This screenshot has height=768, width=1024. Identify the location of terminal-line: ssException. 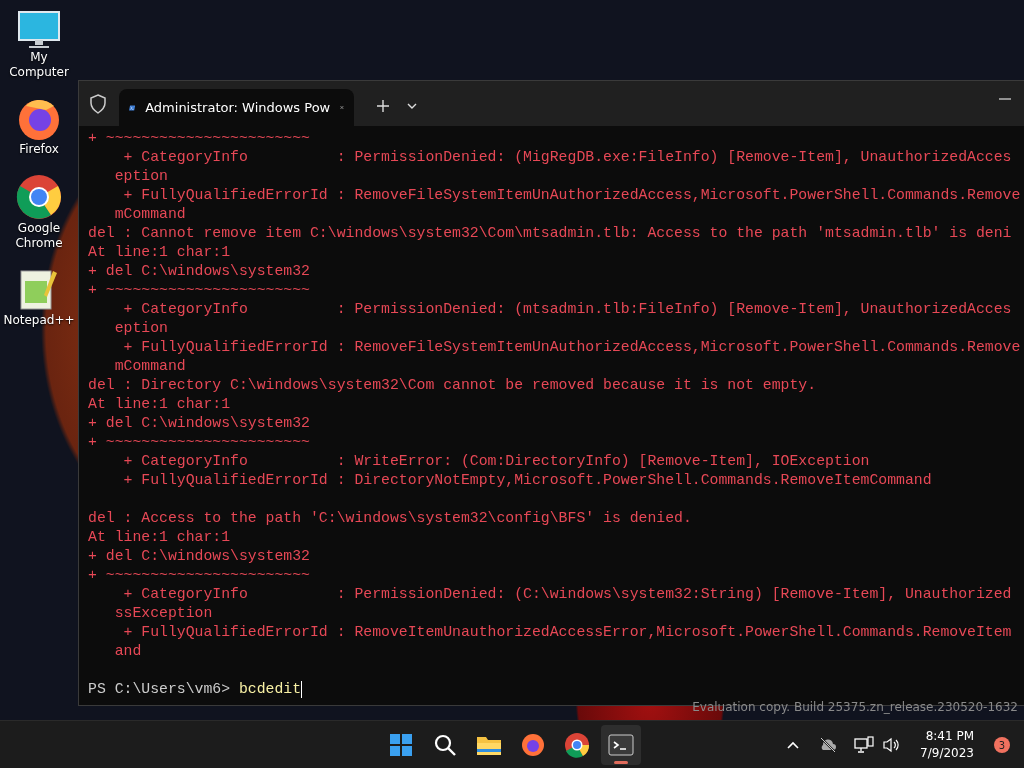
(163, 613).